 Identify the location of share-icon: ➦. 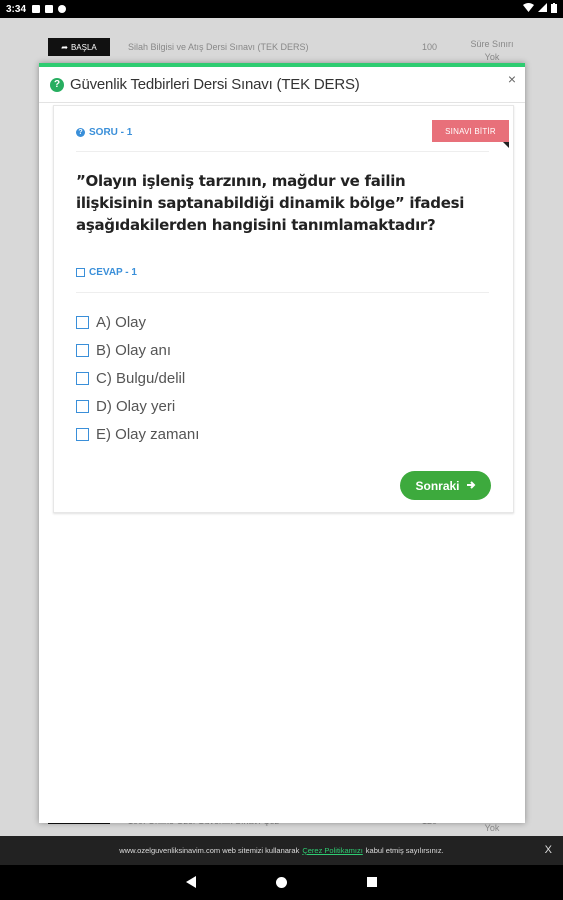
(64, 47).